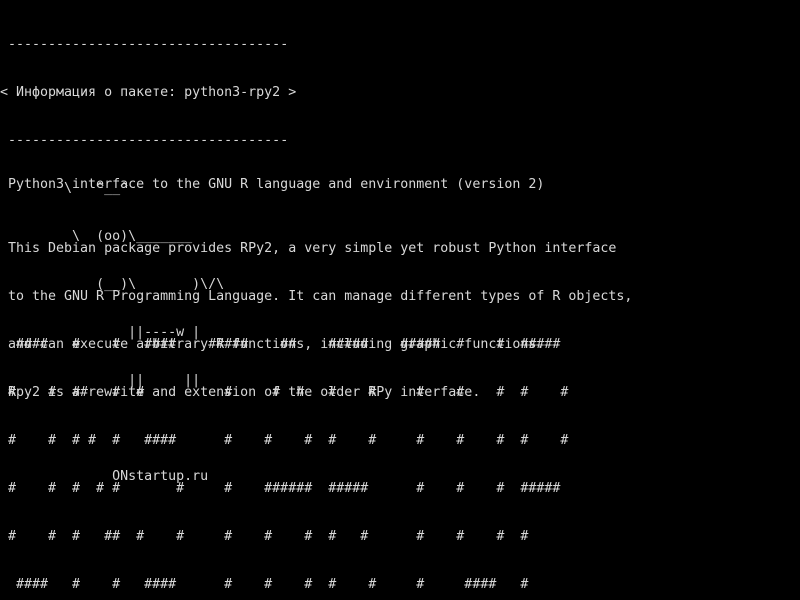  What do you see at coordinates (268, 536) in the screenshot?
I see `banner-line: # # # ## # # # # # # # # # # #` at bounding box center [268, 536].